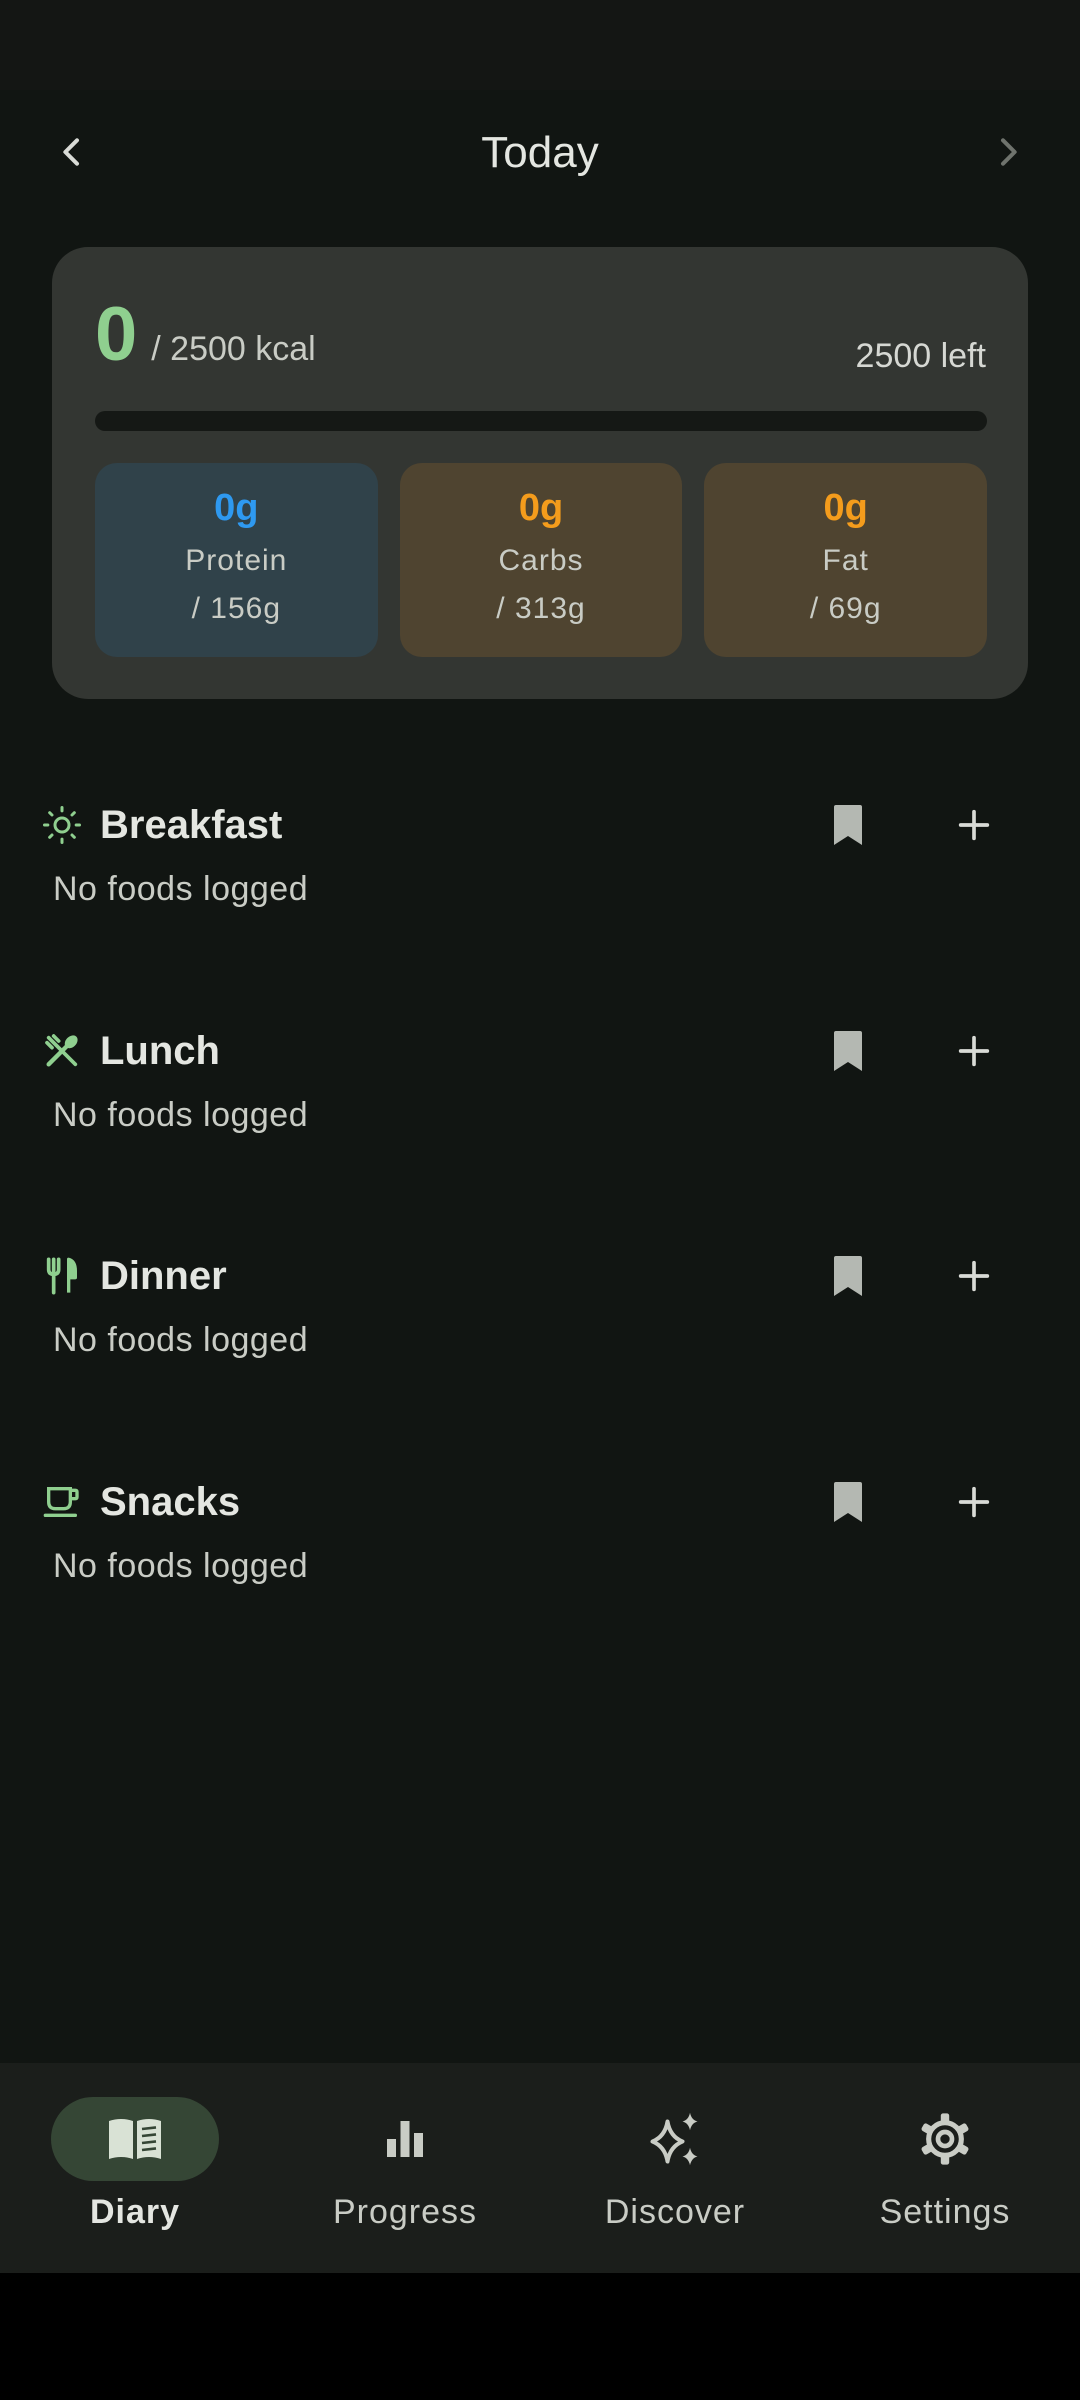  Describe the element at coordinates (540, 885) in the screenshot. I see `meal-section-breakfast: Breakfast No foods logged` at that location.